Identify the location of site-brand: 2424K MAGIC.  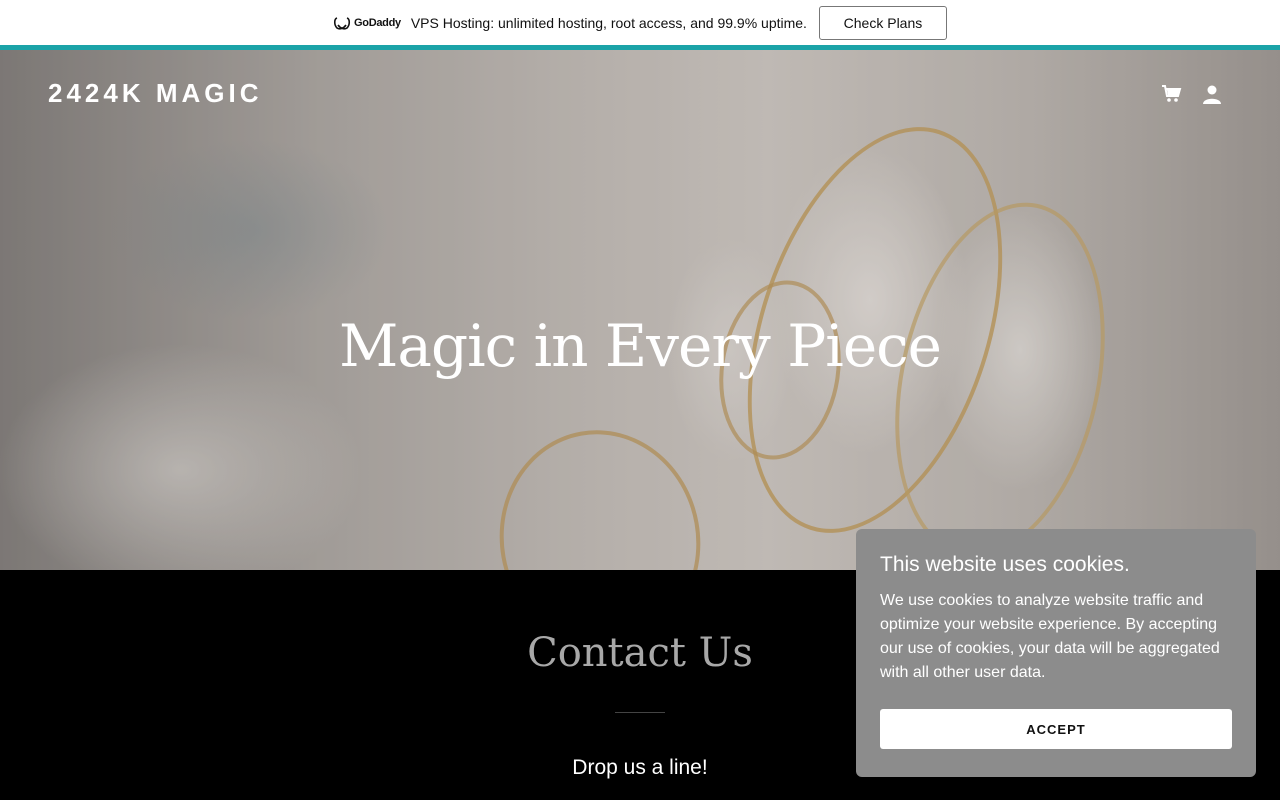
(155, 93).